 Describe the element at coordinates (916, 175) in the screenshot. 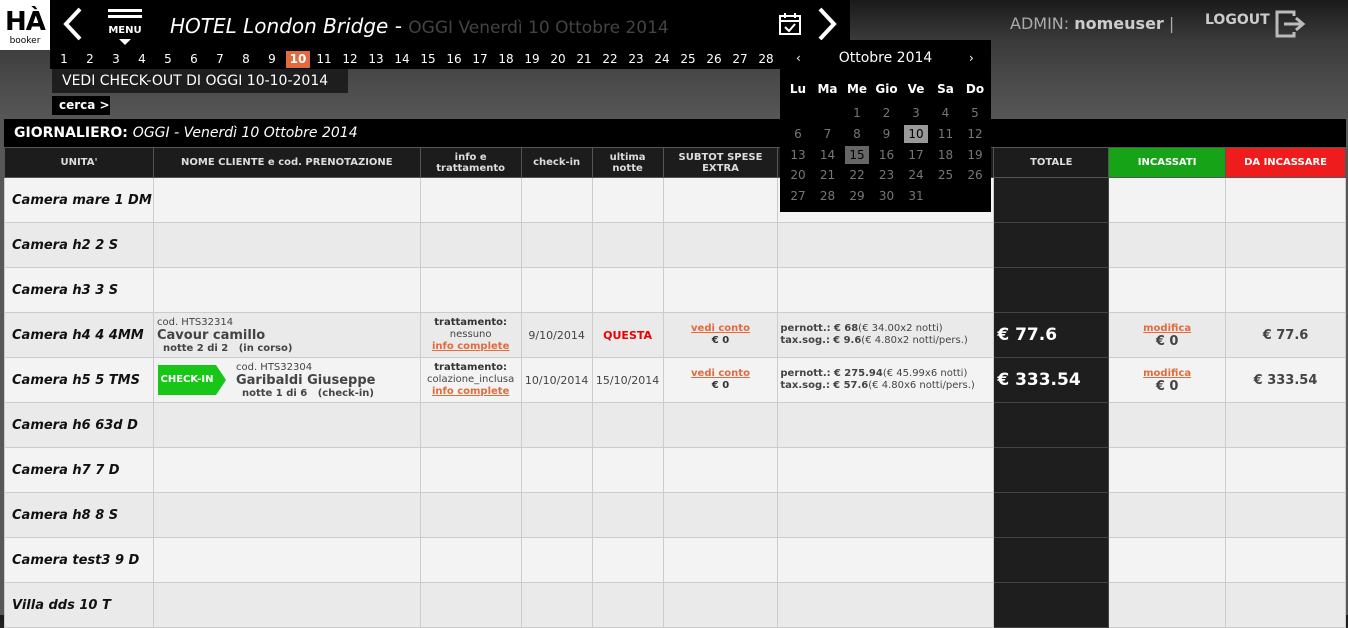

I see `calendar-day: 24` at that location.